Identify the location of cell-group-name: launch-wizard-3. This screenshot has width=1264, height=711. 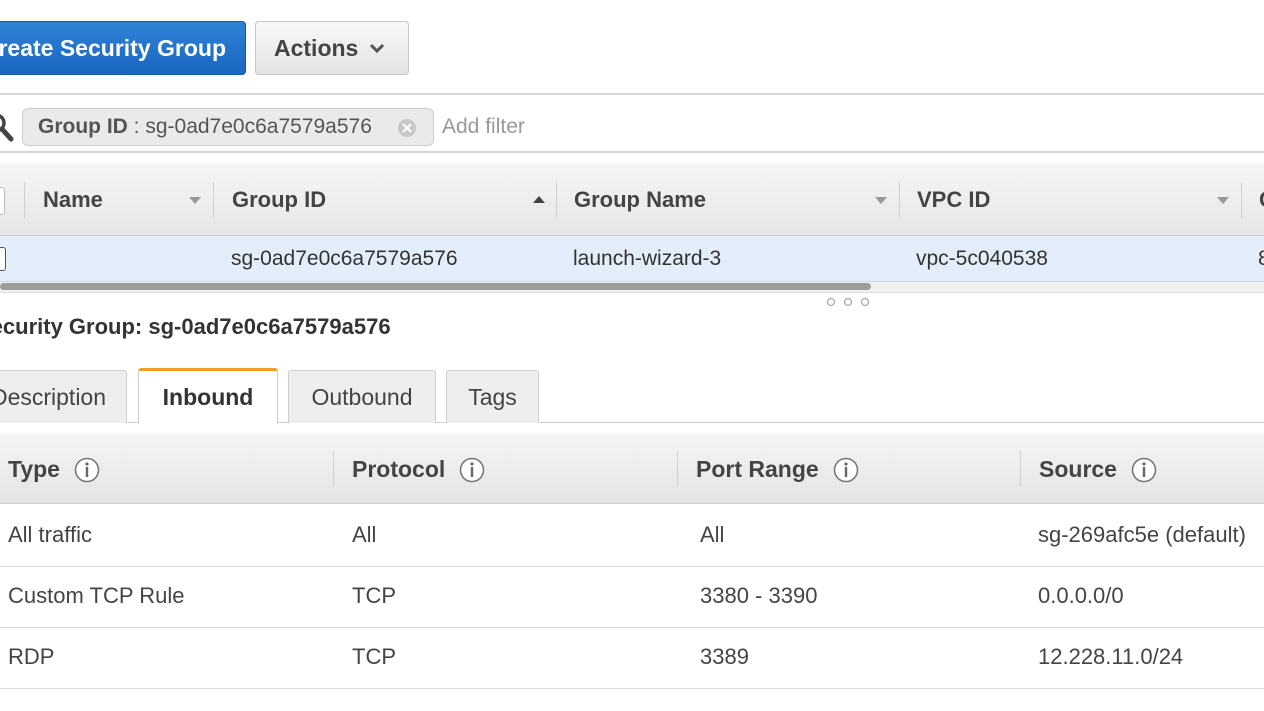
(647, 258).